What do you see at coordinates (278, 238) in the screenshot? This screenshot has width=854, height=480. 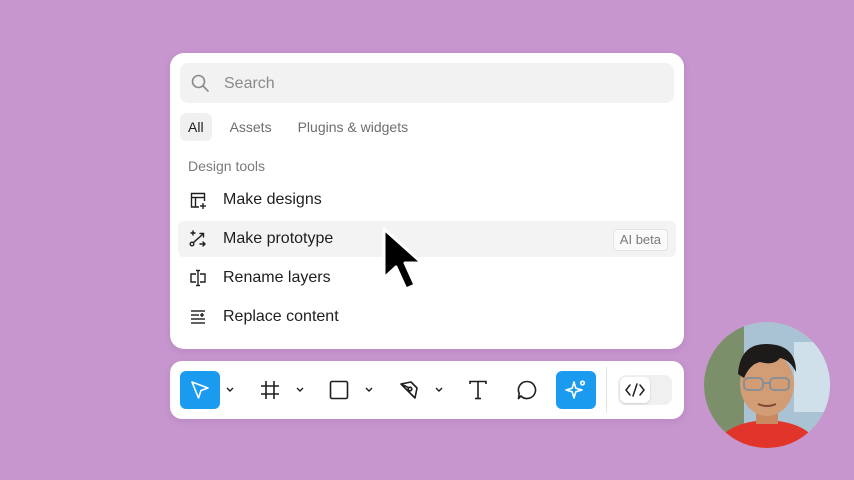 I see `action-label: Make prototype` at bounding box center [278, 238].